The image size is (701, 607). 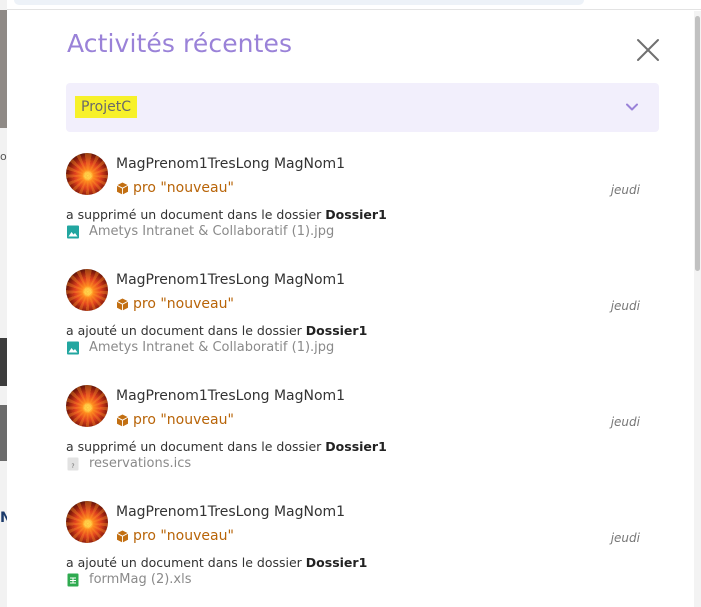 I want to click on activity-file-name: formMag (2).xls, so click(x=140, y=579).